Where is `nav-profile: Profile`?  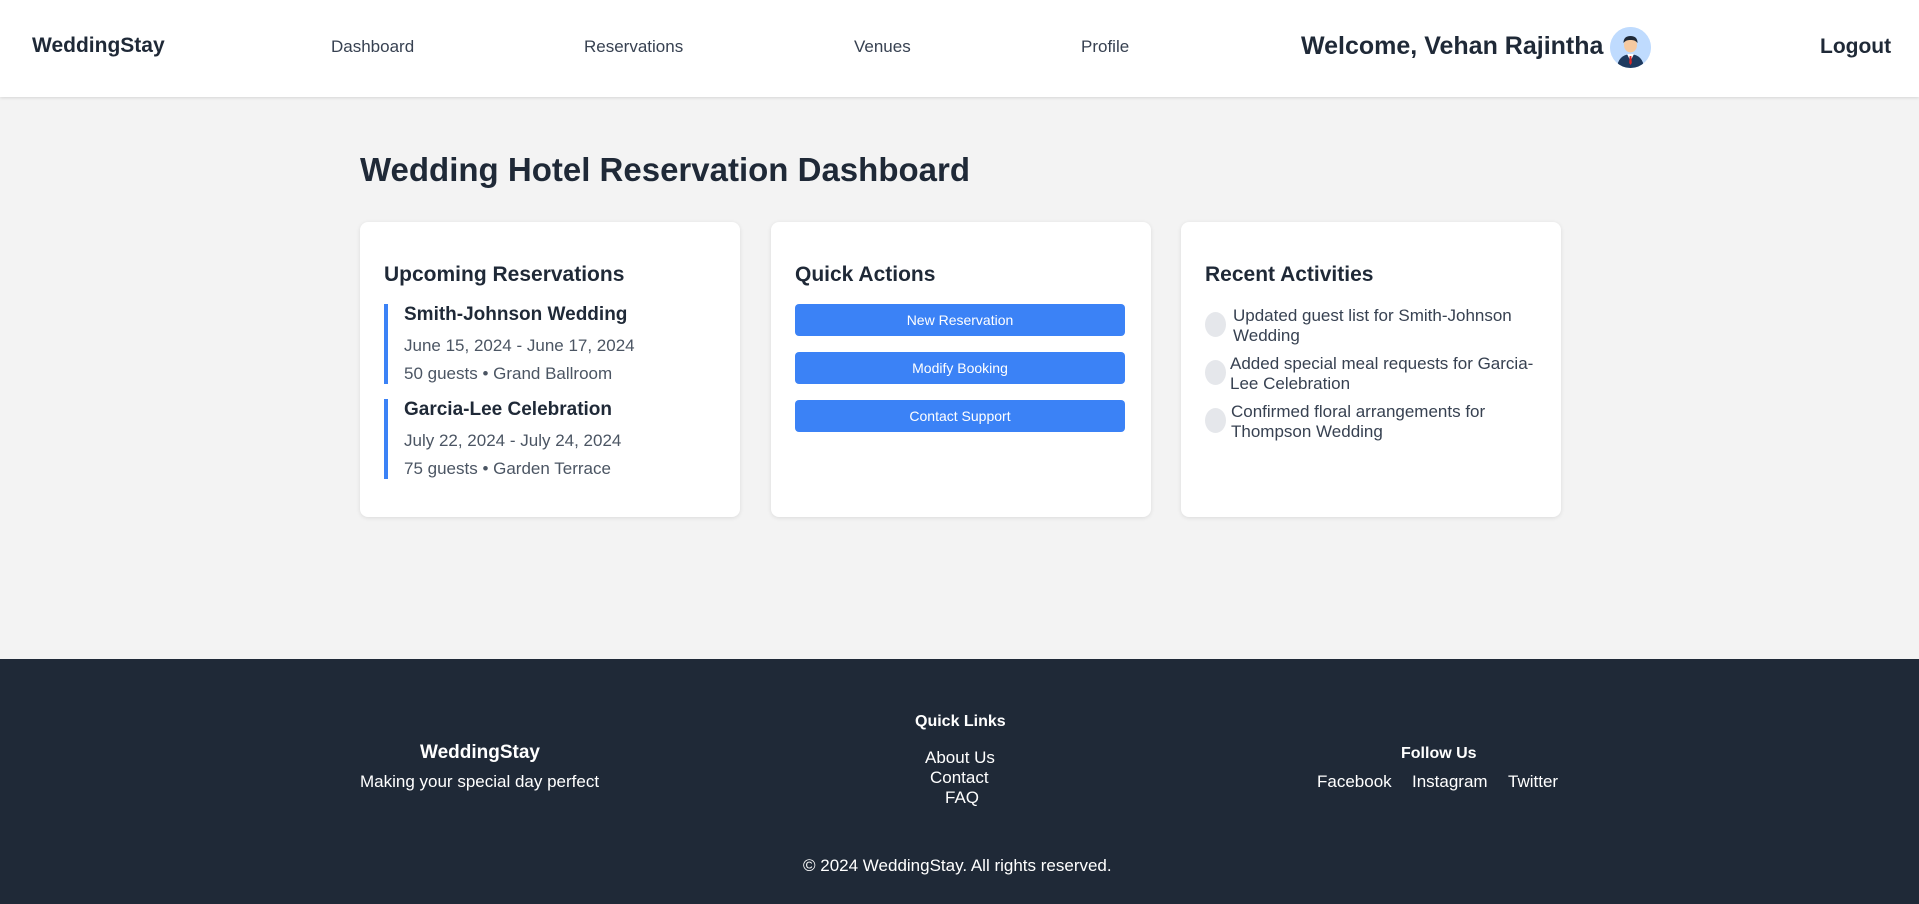 nav-profile: Profile is located at coordinates (1105, 47).